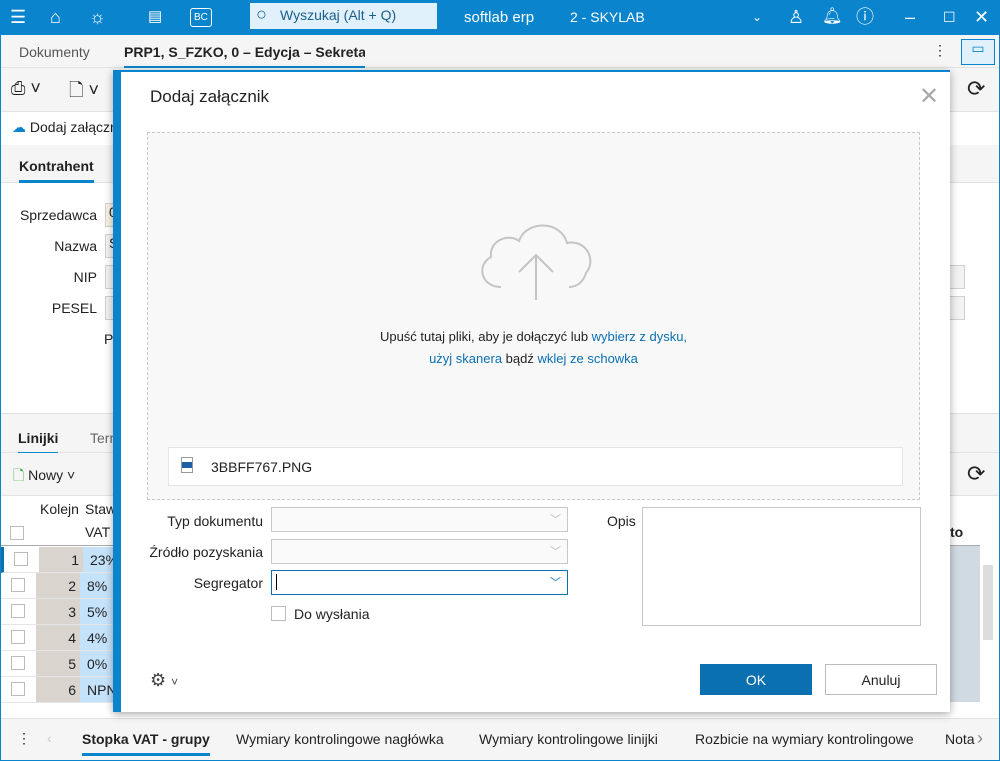 This screenshot has height=761, width=1000. Describe the element at coordinates (187, 465) in the screenshot. I see `image-file-icon` at that location.